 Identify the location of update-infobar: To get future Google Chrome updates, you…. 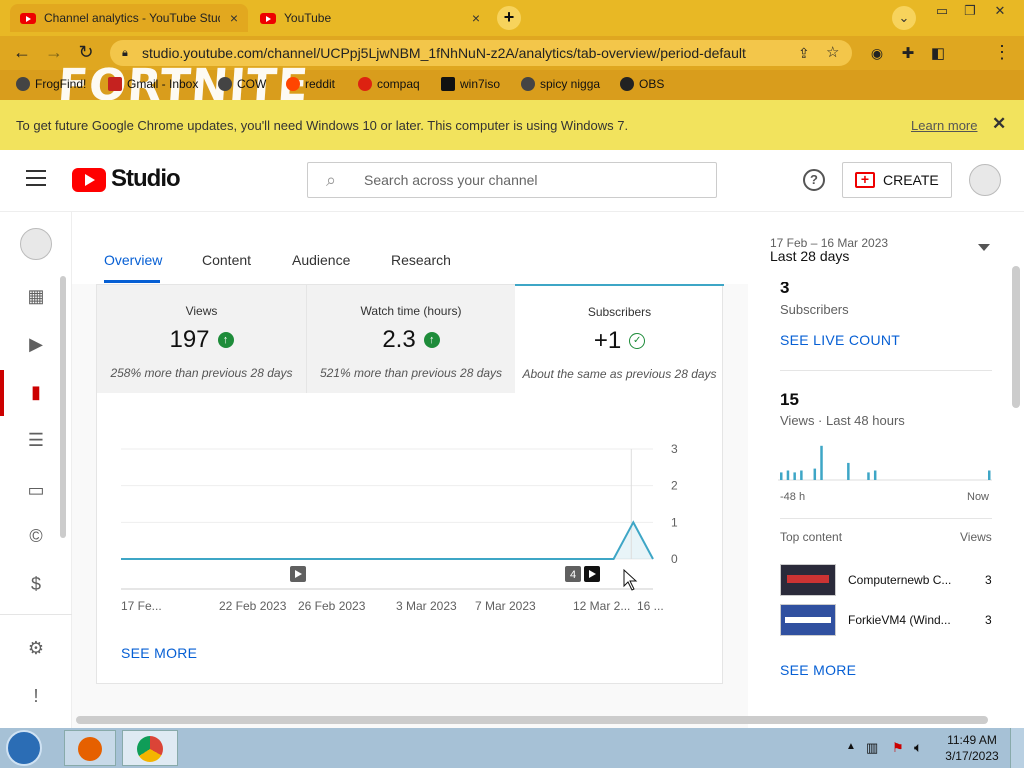
(512, 125).